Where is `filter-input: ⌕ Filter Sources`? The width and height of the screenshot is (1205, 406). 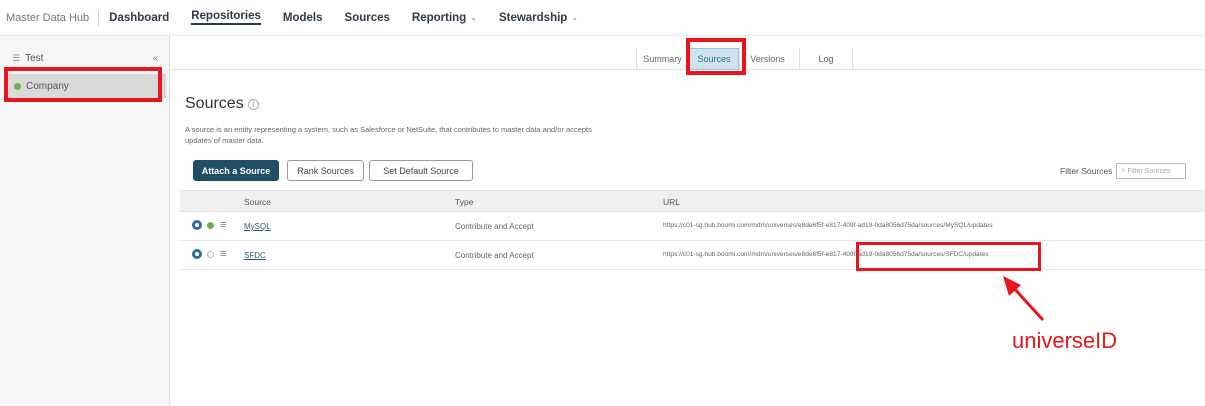
filter-input: ⌕ Filter Sources is located at coordinates (1151, 171).